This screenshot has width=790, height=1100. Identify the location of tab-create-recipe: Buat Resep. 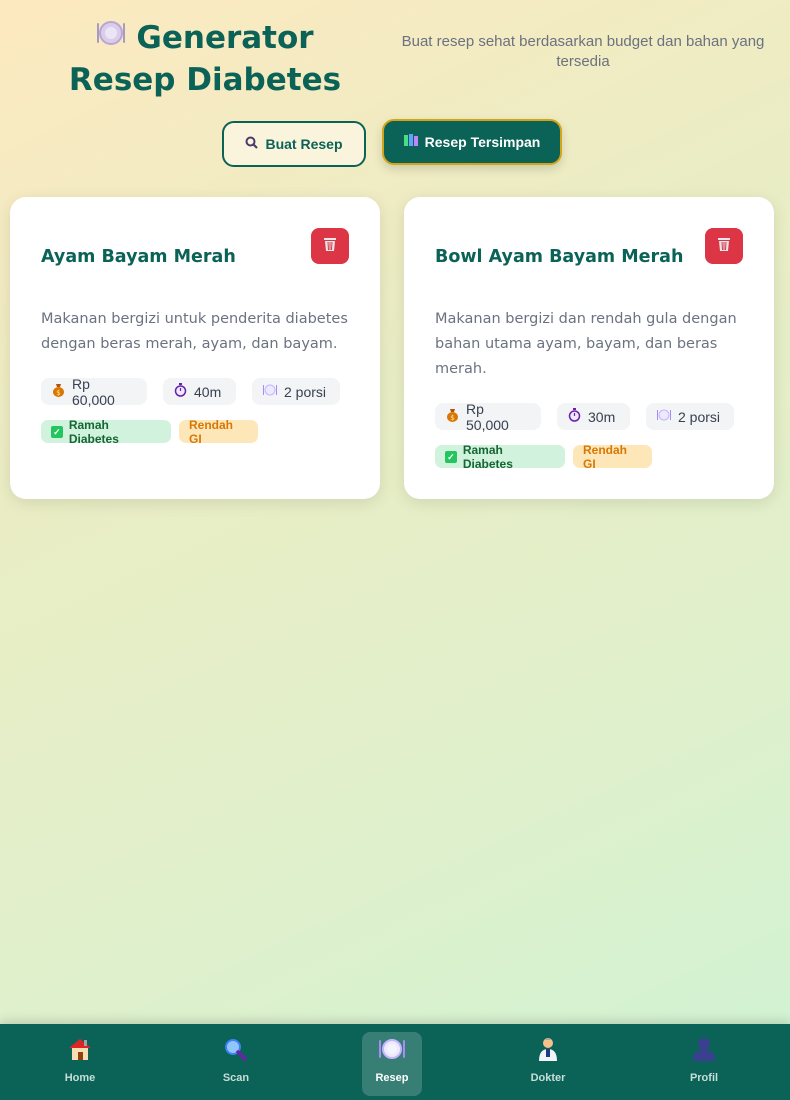
(294, 144).